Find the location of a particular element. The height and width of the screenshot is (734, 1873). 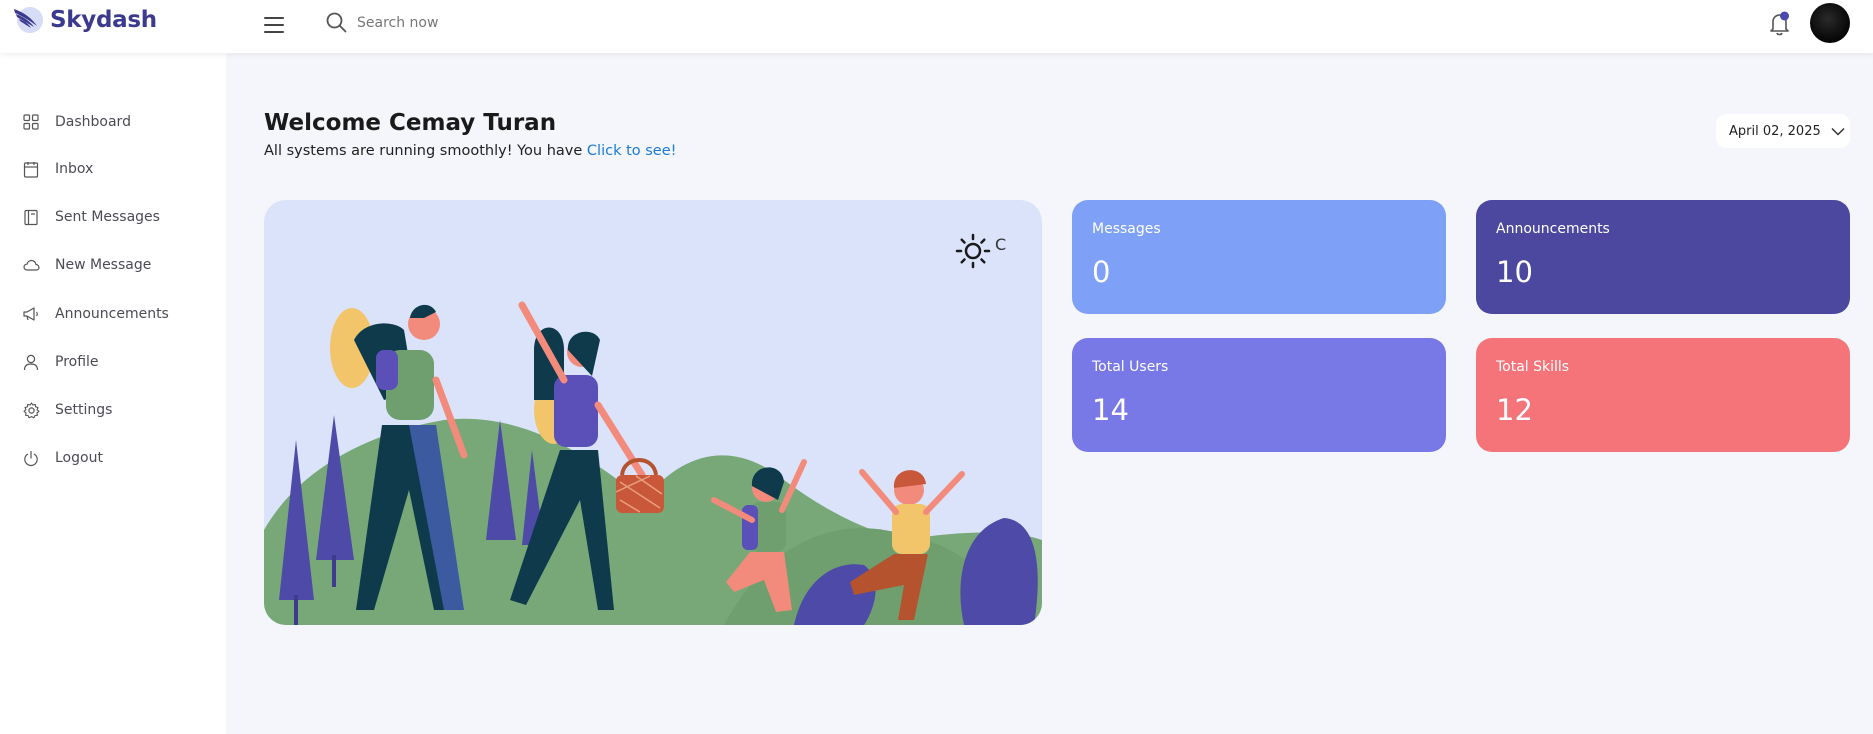

date-label: April 02, 2025 is located at coordinates (1775, 131).